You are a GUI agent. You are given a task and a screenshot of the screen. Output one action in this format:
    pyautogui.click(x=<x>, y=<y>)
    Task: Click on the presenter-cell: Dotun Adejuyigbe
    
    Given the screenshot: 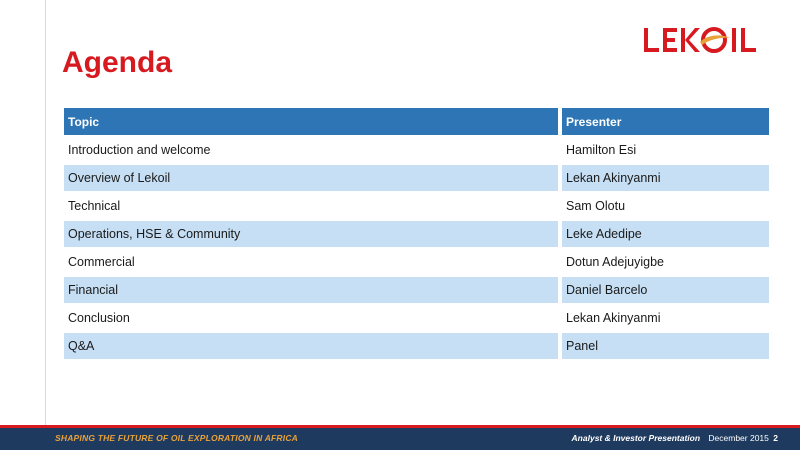 What is the action you would take?
    pyautogui.click(x=615, y=262)
    